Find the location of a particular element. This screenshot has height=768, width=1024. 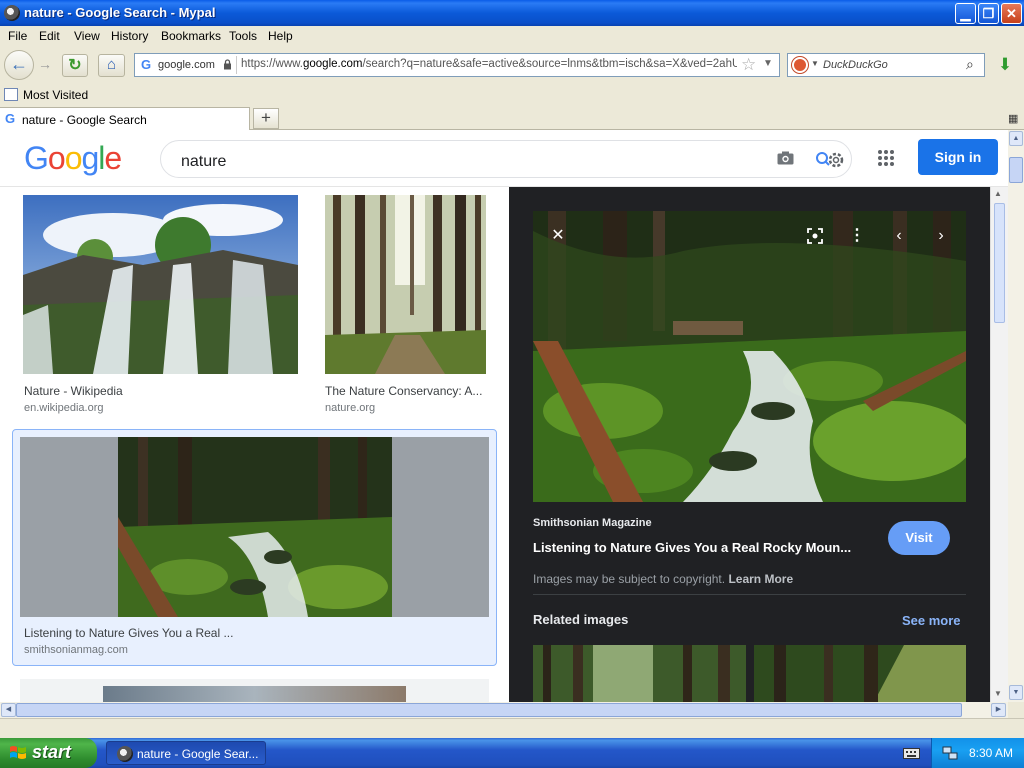

forest-path-image is located at coordinates (405, 284).